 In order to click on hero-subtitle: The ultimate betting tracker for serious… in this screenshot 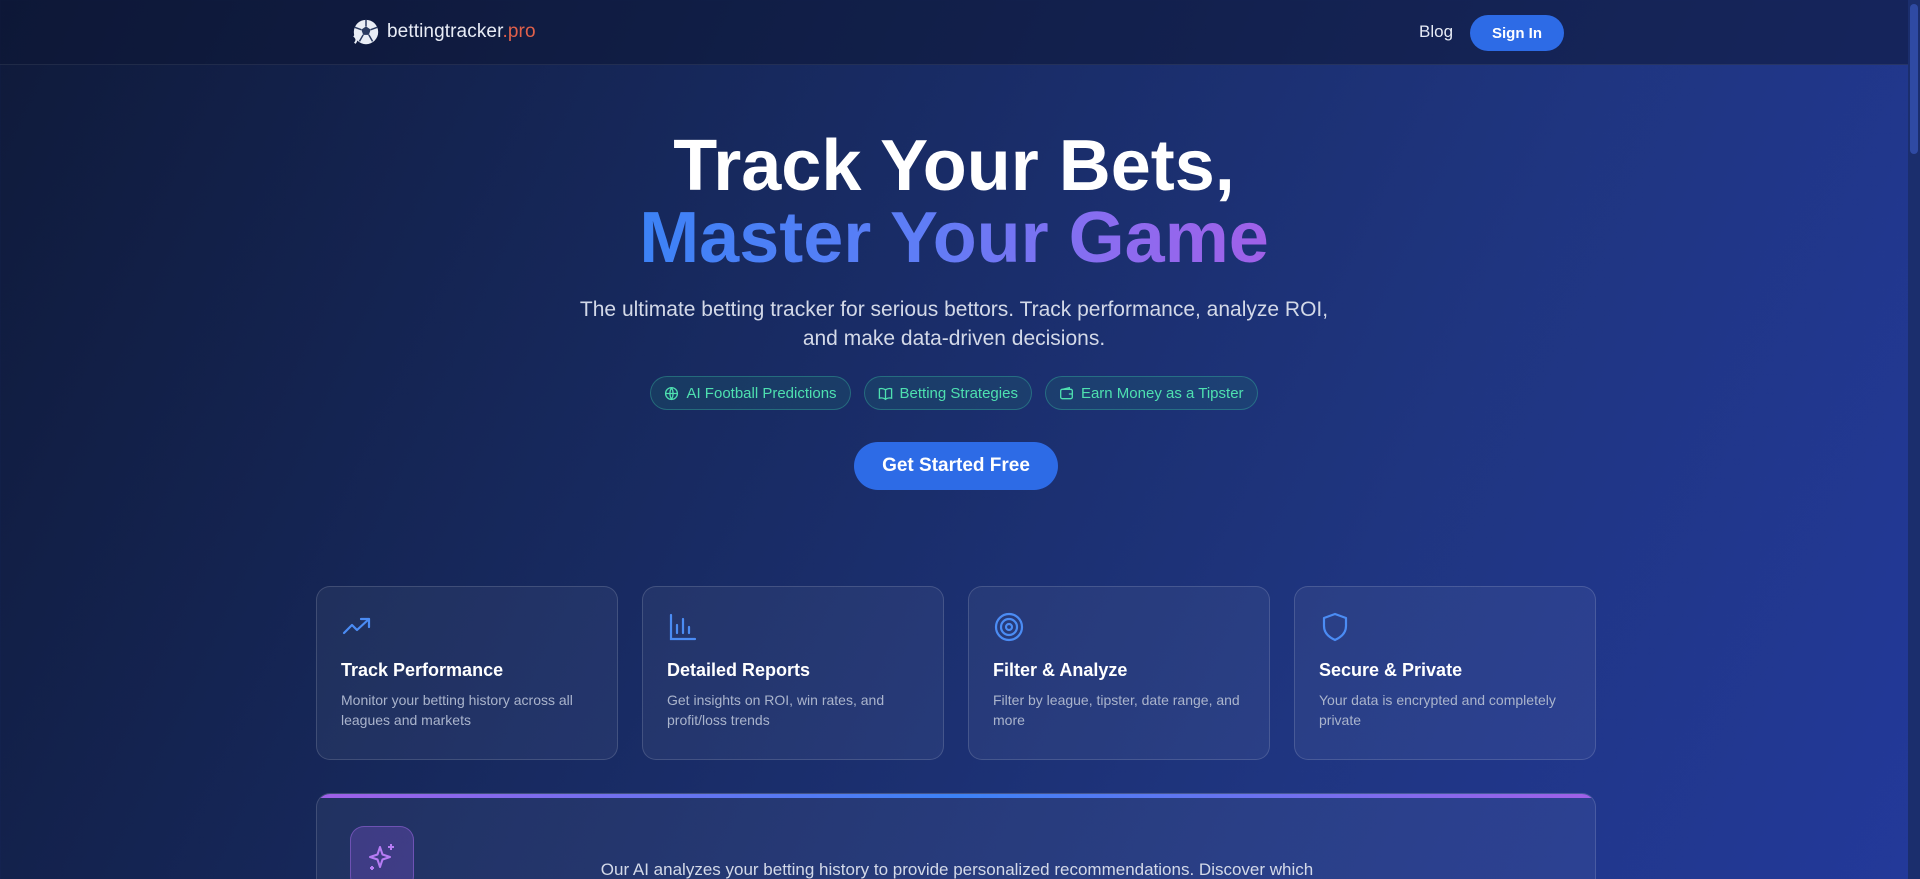, I will do `click(954, 324)`.